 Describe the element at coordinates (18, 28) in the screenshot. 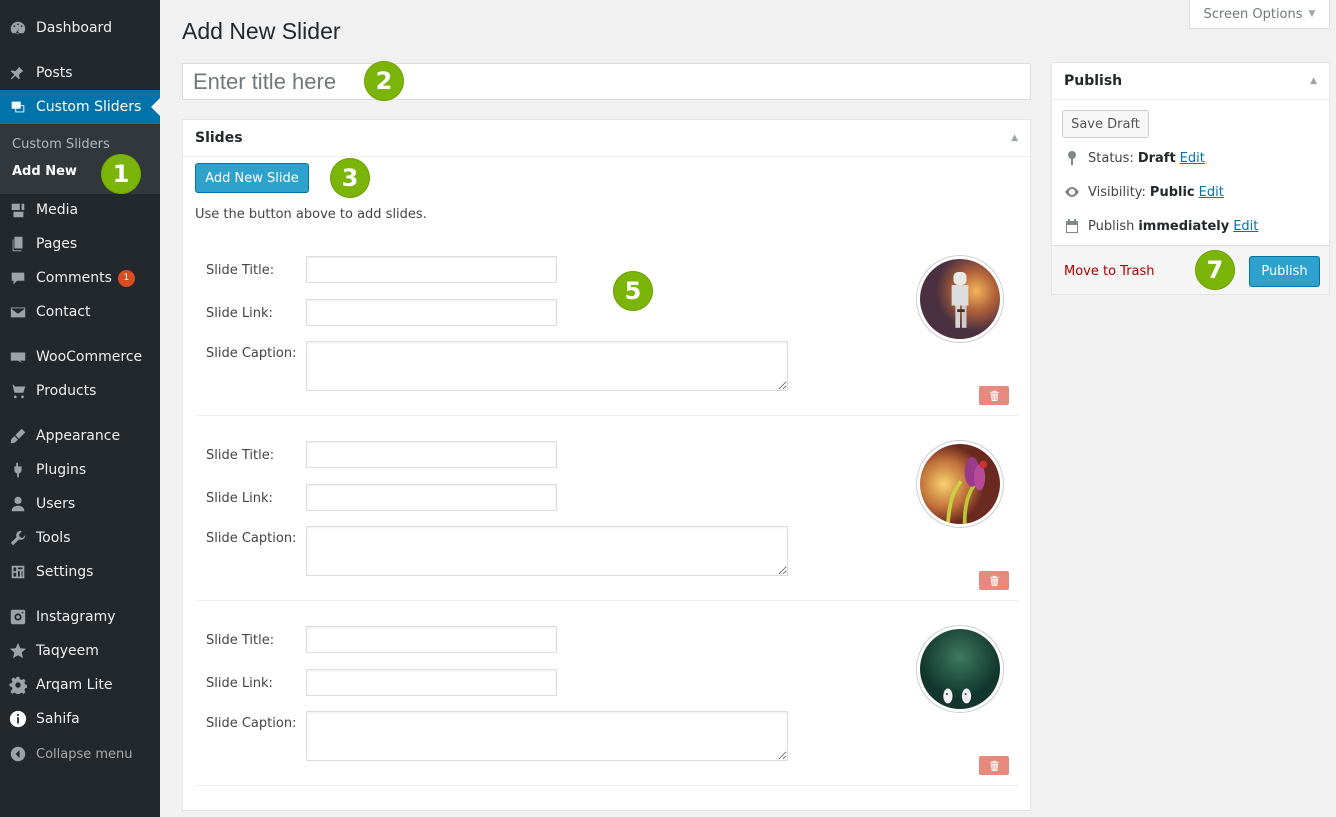

I see `dashboard-icon` at that location.